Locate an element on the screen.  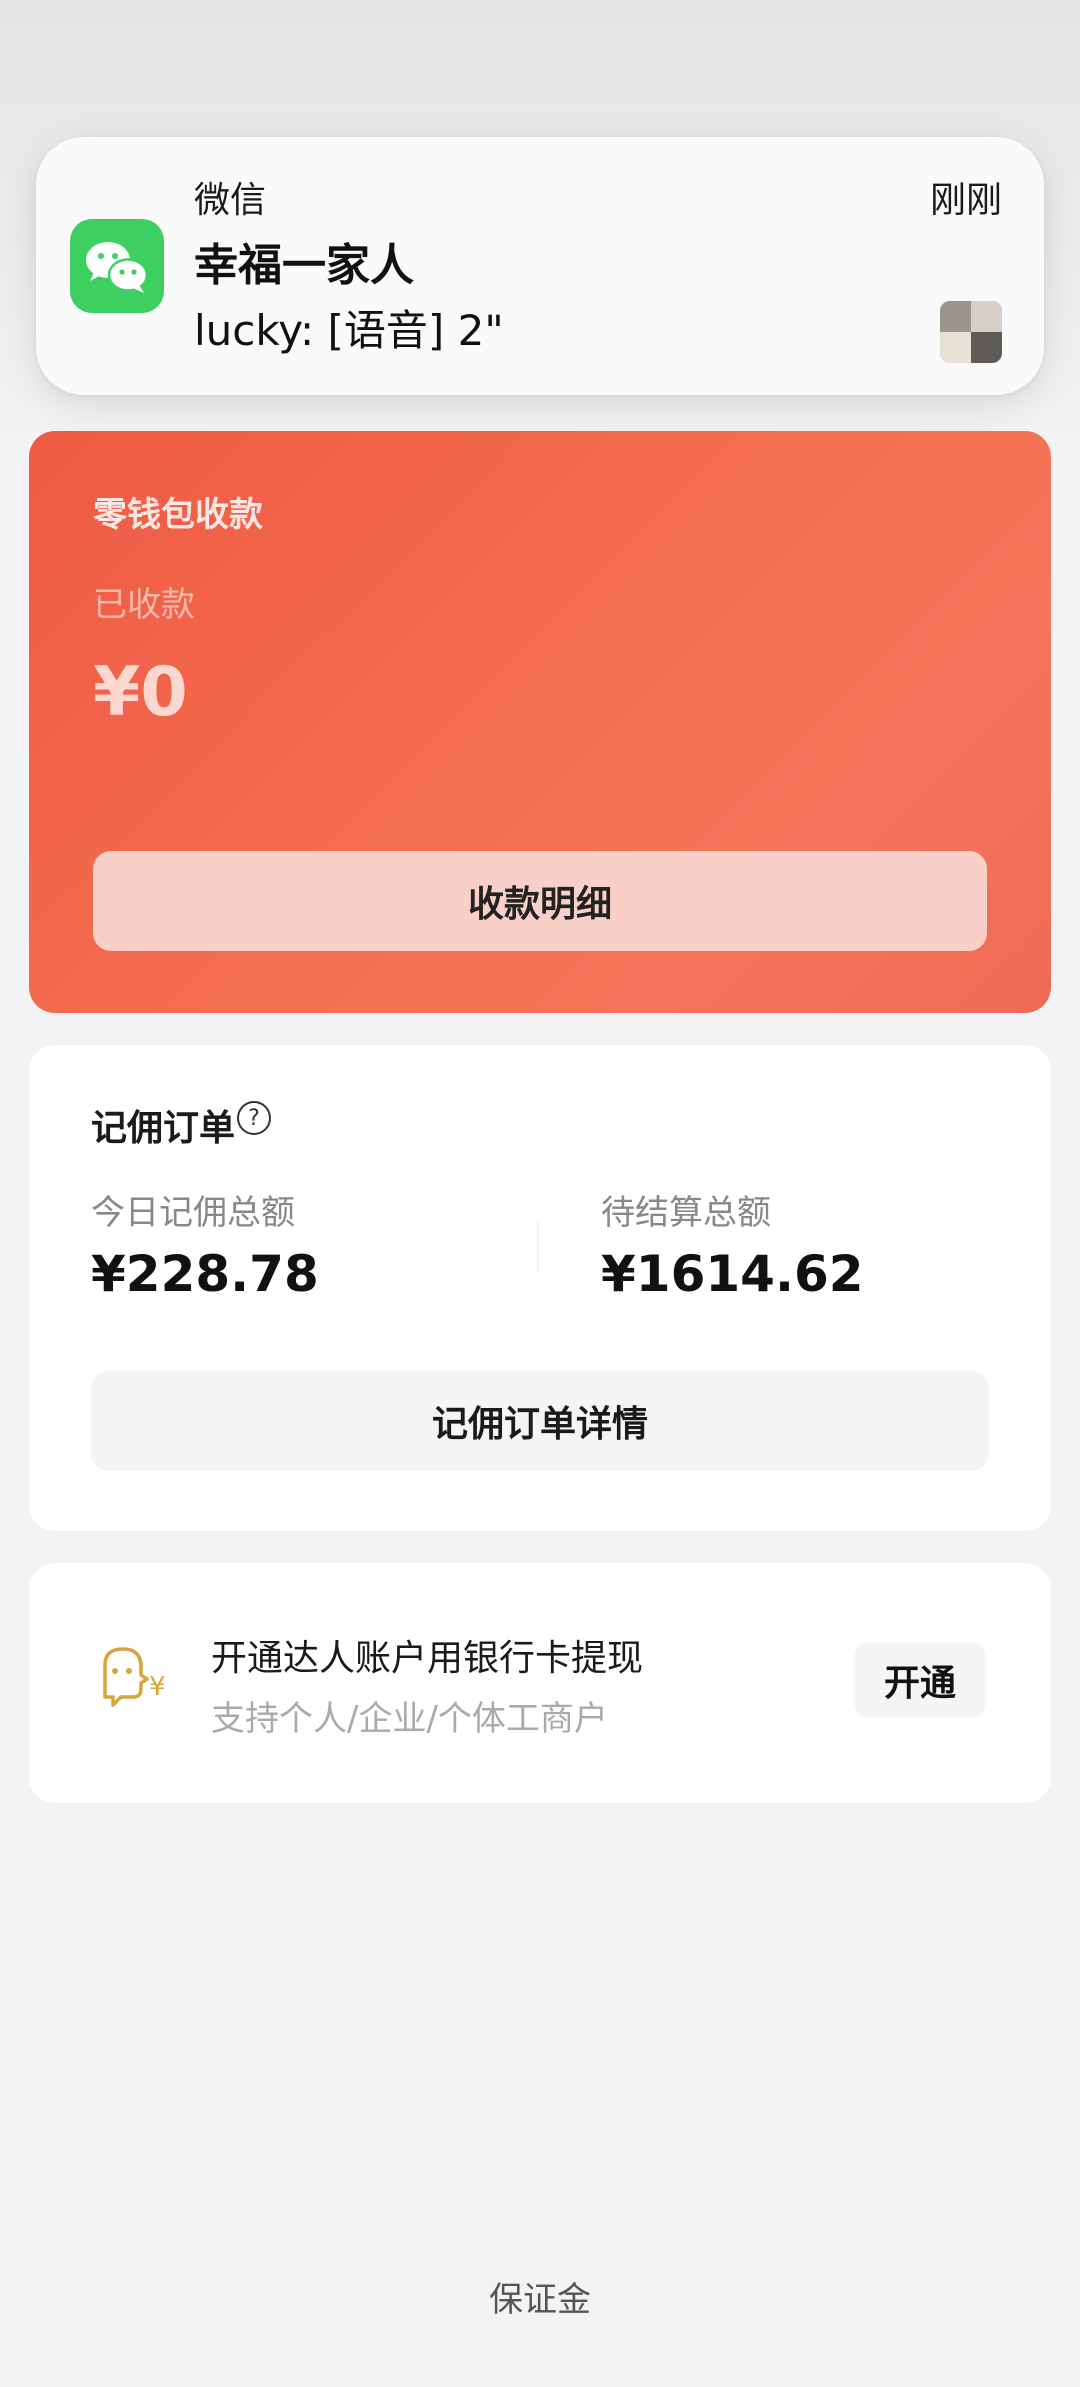
bank-withdraw-subtitle: 支持个人/企业/个体工商户 is located at coordinates (409, 1719).